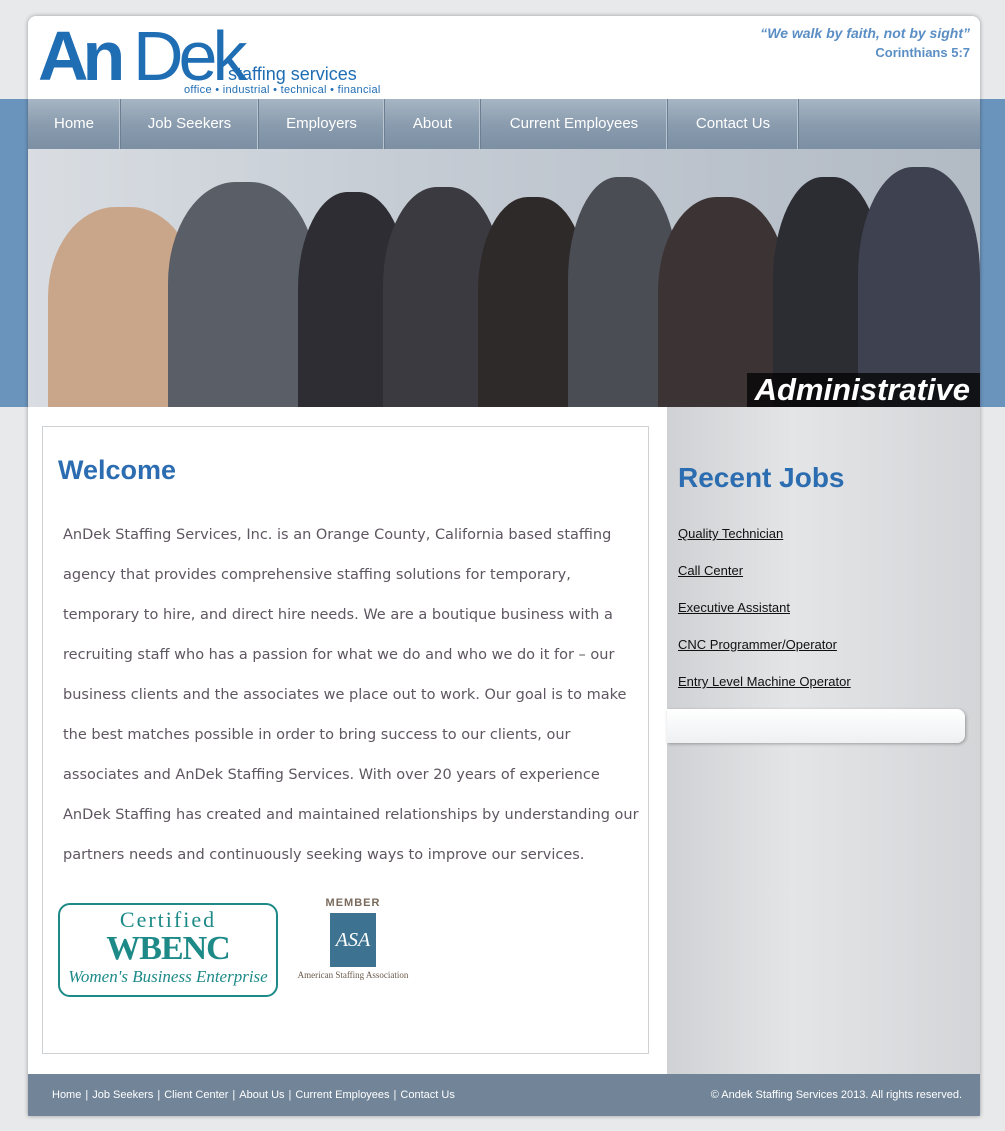  I want to click on nav-employers: Employers, so click(322, 124).